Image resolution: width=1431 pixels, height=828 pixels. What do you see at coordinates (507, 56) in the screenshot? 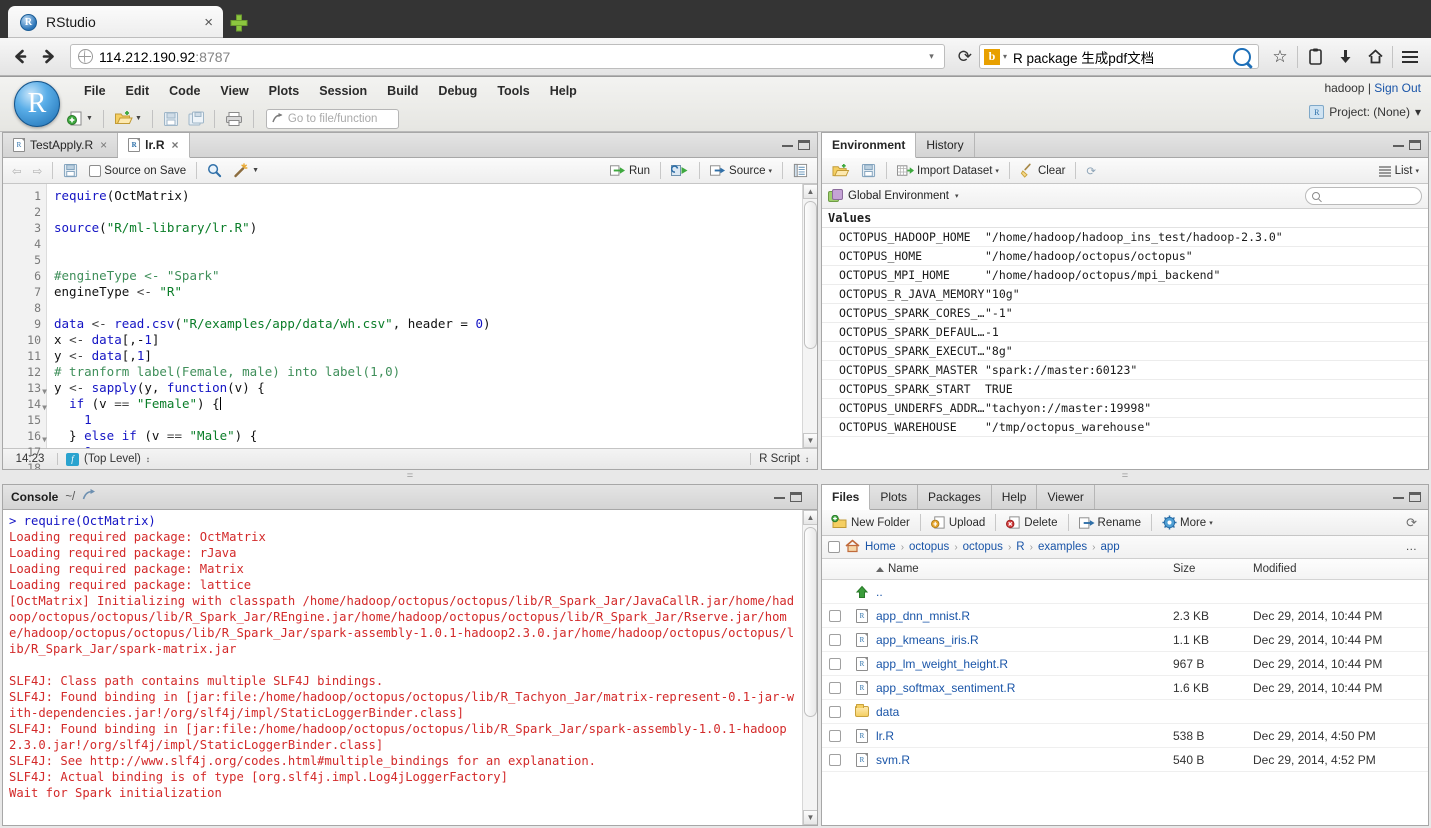
I see `address-bar: 114.212.190.92:8787 ▾` at bounding box center [507, 56].